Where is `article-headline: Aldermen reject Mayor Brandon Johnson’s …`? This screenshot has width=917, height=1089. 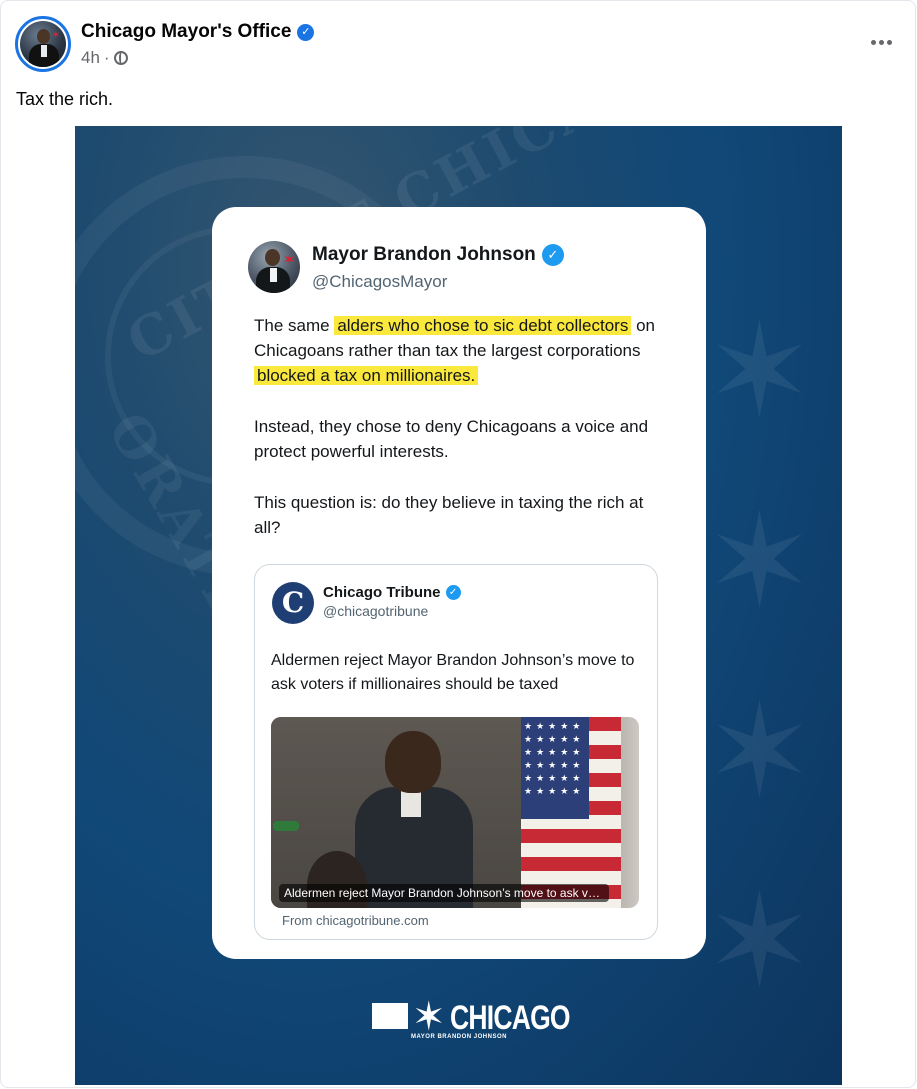
article-headline: Aldermen reject Mayor Brandon Johnson’s … is located at coordinates (453, 672).